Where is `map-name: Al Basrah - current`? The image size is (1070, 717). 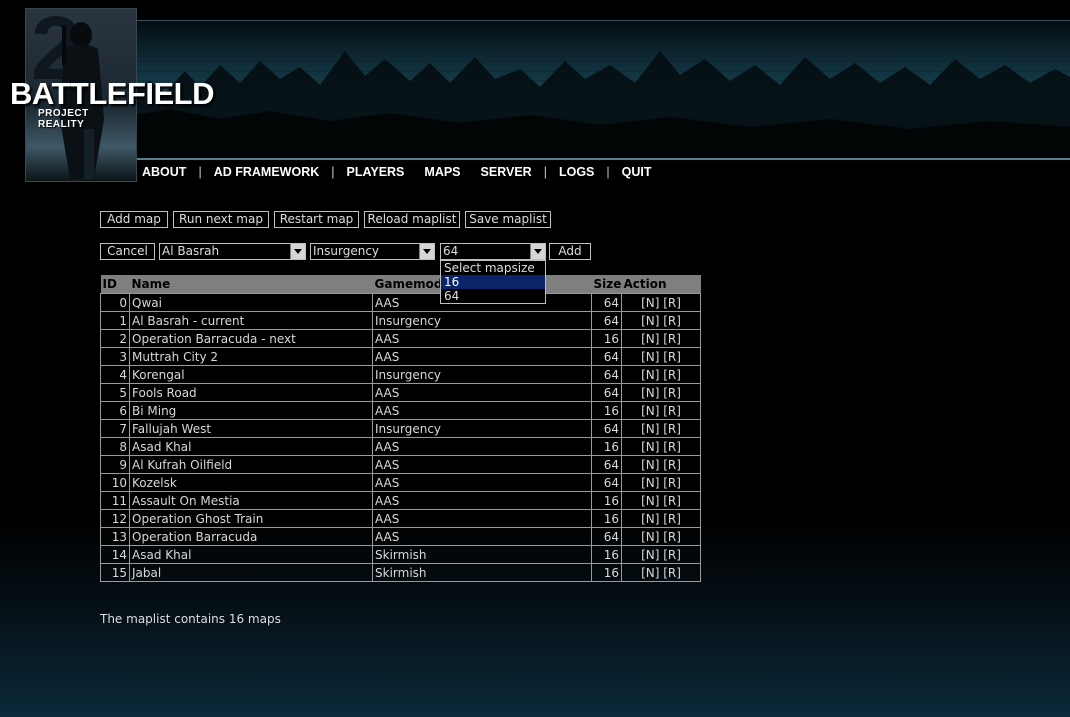
map-name: Al Basrah - current is located at coordinates (251, 320).